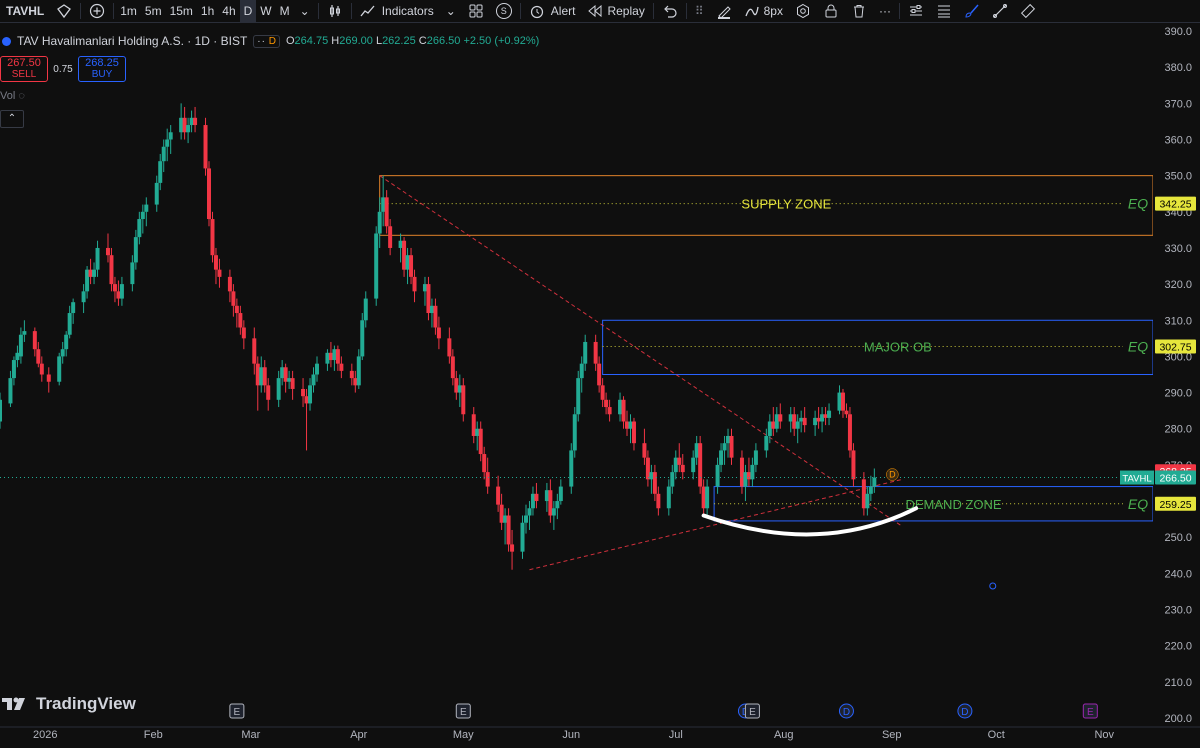 The width and height of the screenshot is (1200, 748). I want to click on buy-button: 268.25 BUY, so click(102, 69).